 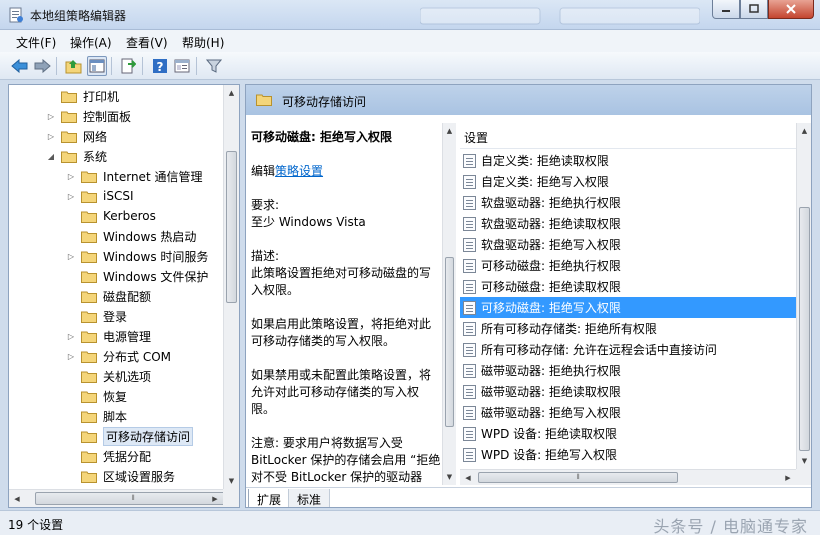 I want to click on tree-item: ▷ Windows 时间服务, so click(x=136, y=256).